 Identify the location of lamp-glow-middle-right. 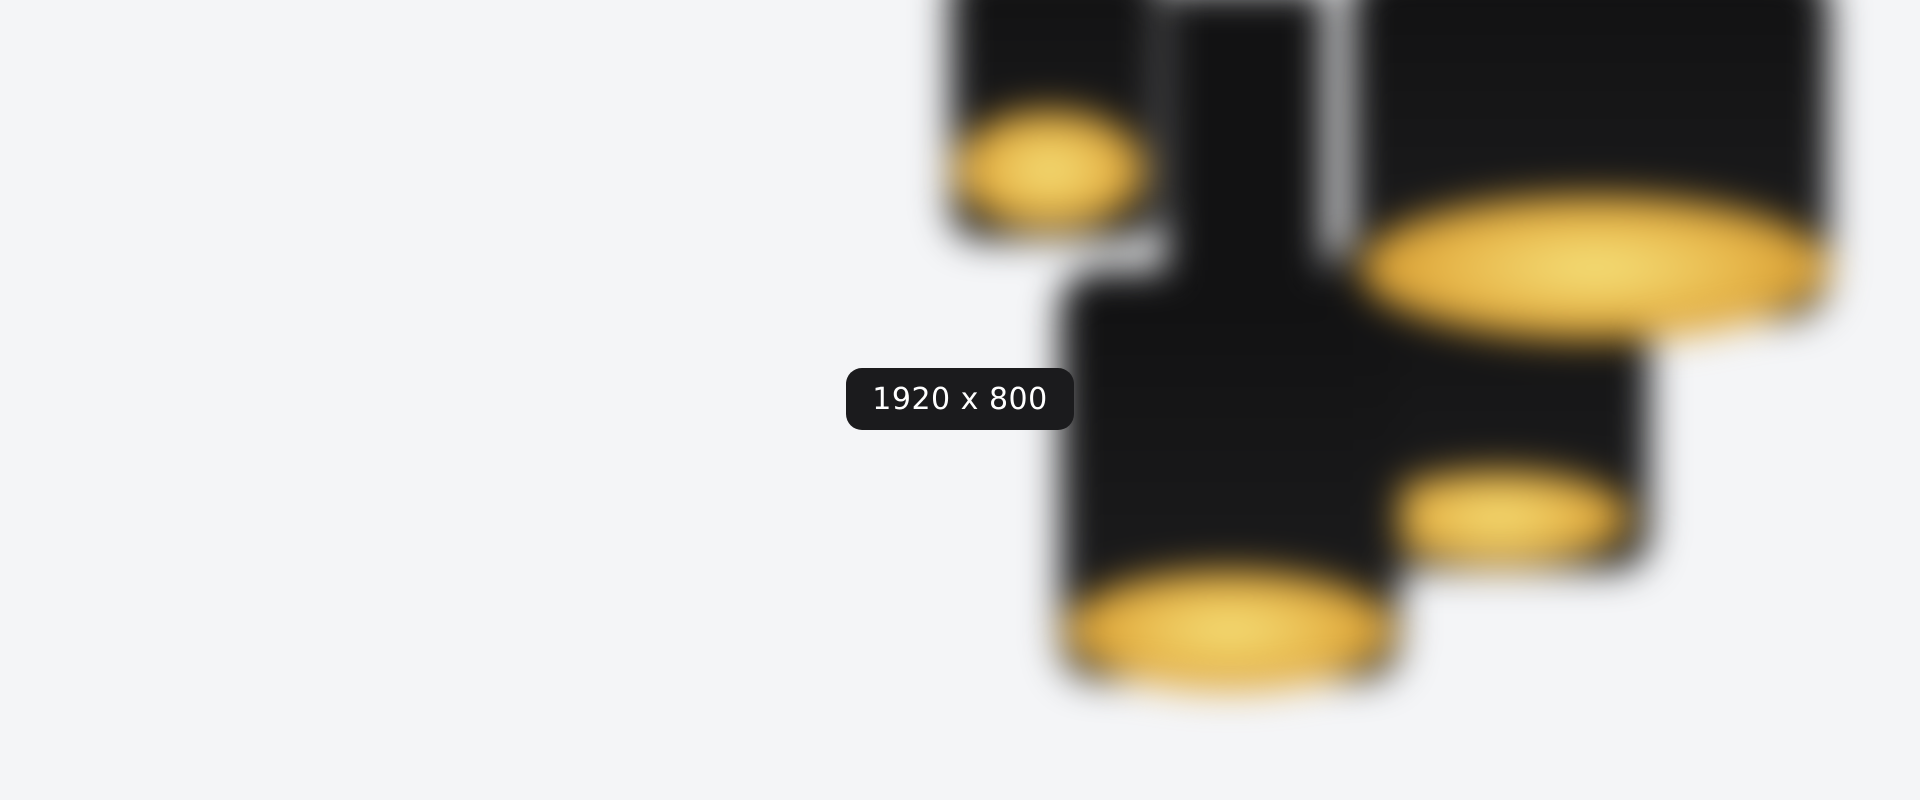
(1500, 517).